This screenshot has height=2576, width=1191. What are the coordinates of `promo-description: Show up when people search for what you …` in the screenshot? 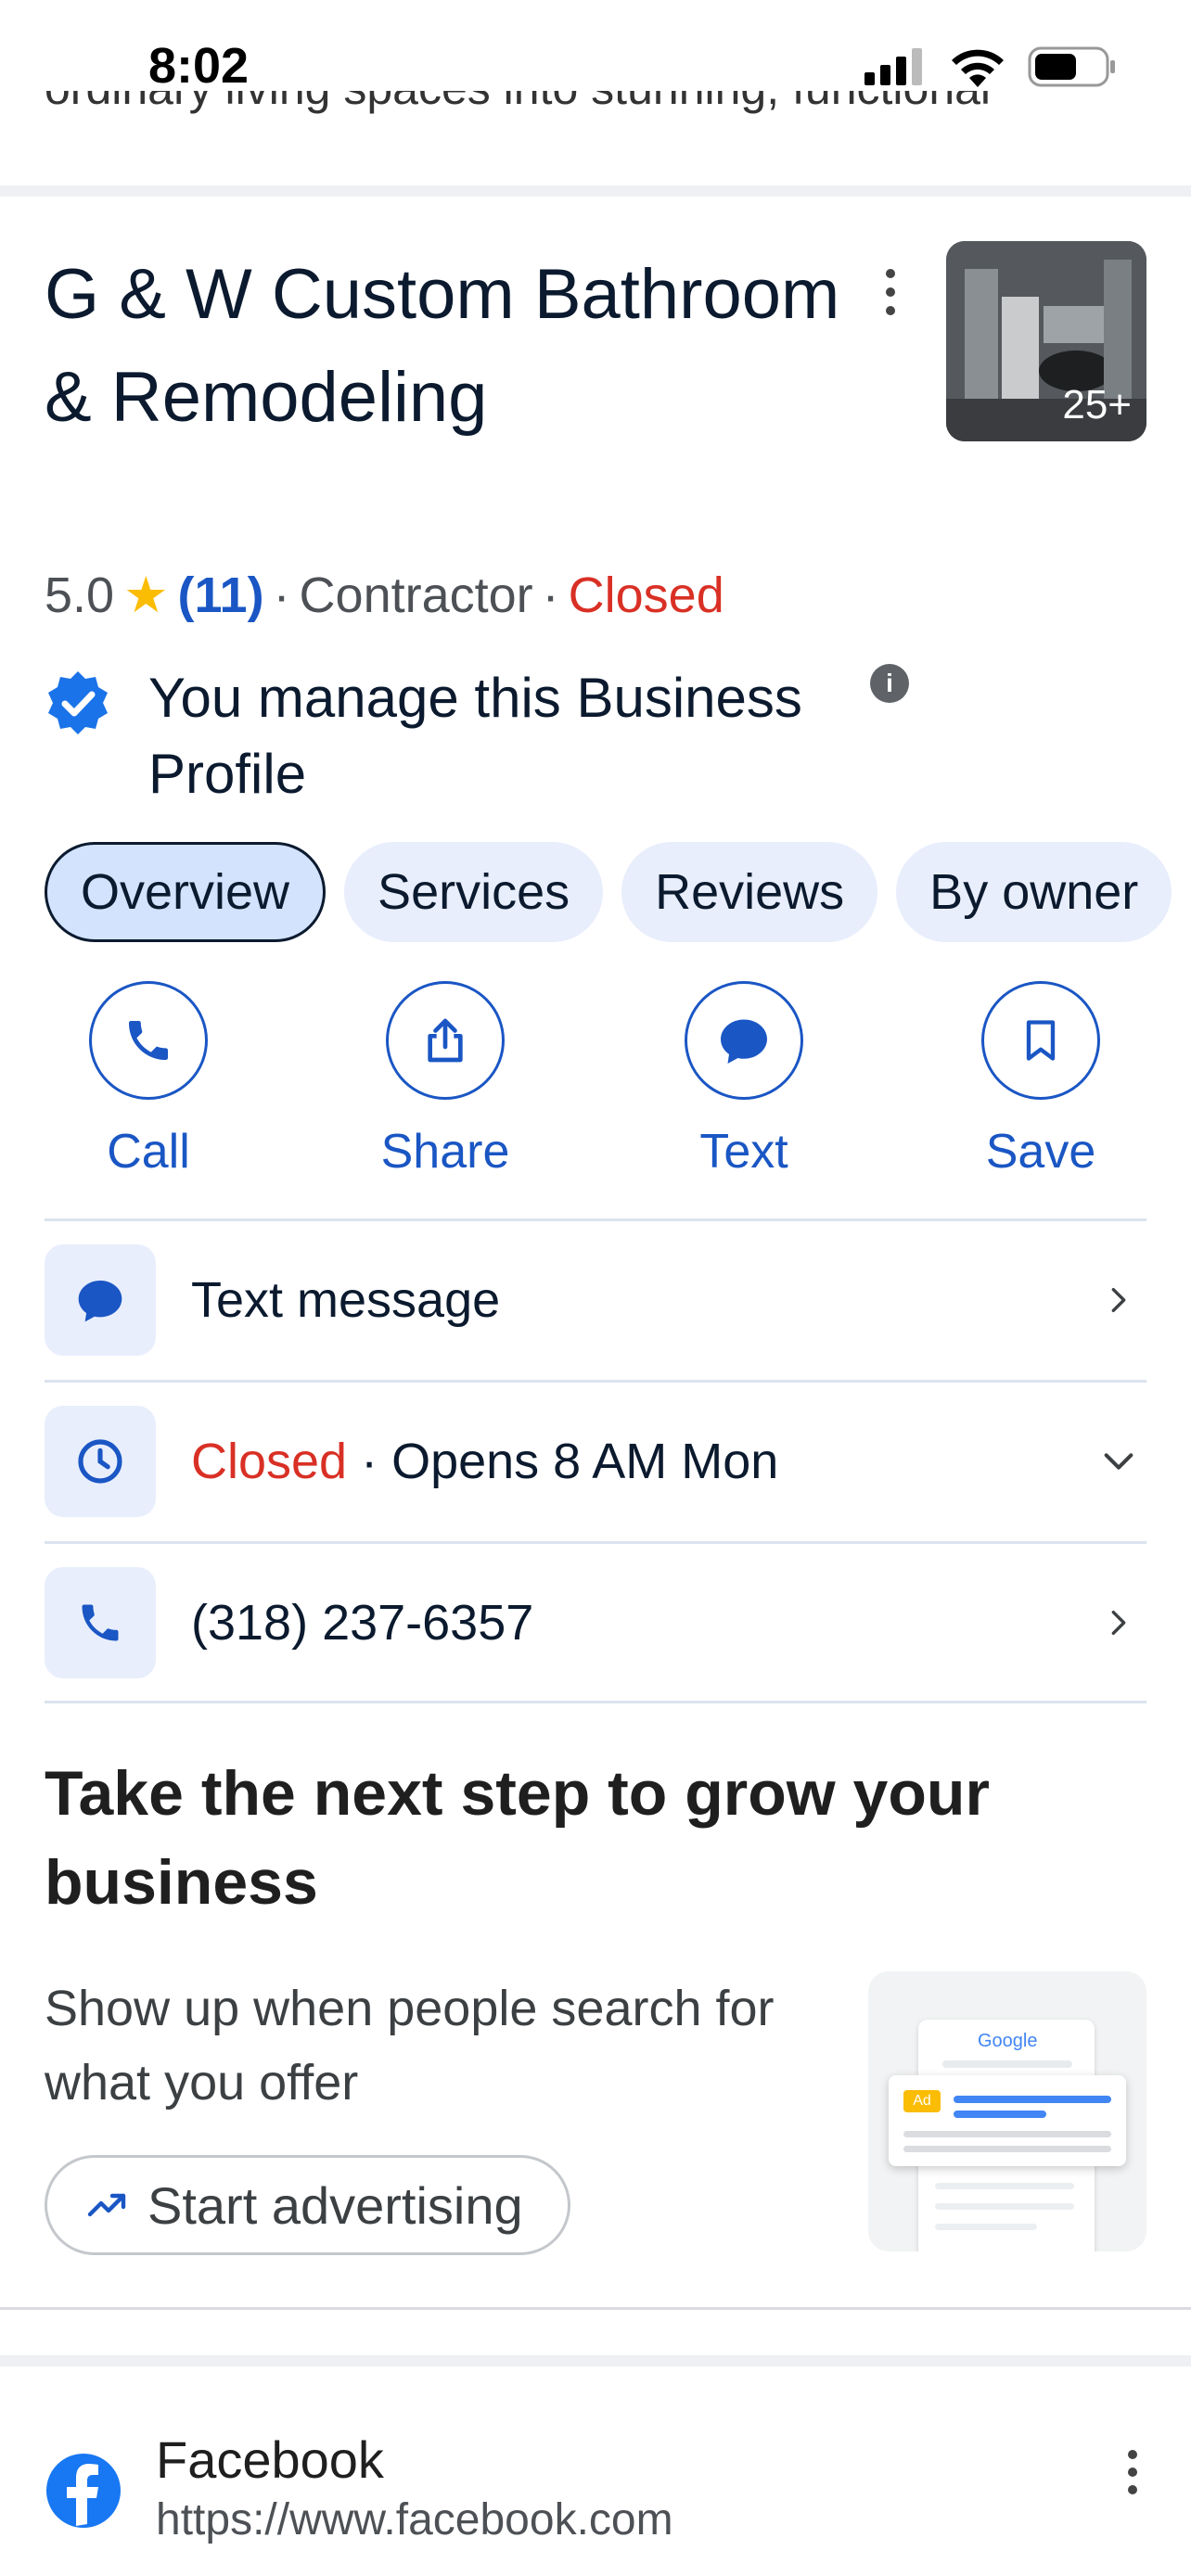 It's located at (410, 2046).